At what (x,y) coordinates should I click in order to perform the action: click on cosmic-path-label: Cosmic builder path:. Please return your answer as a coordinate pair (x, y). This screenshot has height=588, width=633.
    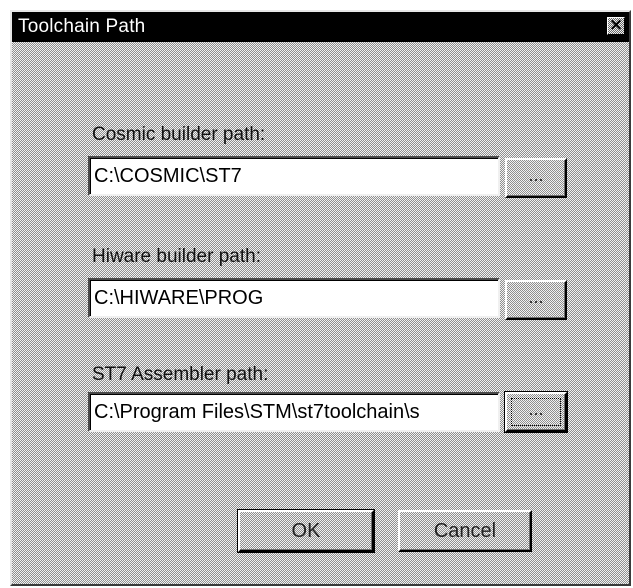
    Looking at the image, I should click on (179, 134).